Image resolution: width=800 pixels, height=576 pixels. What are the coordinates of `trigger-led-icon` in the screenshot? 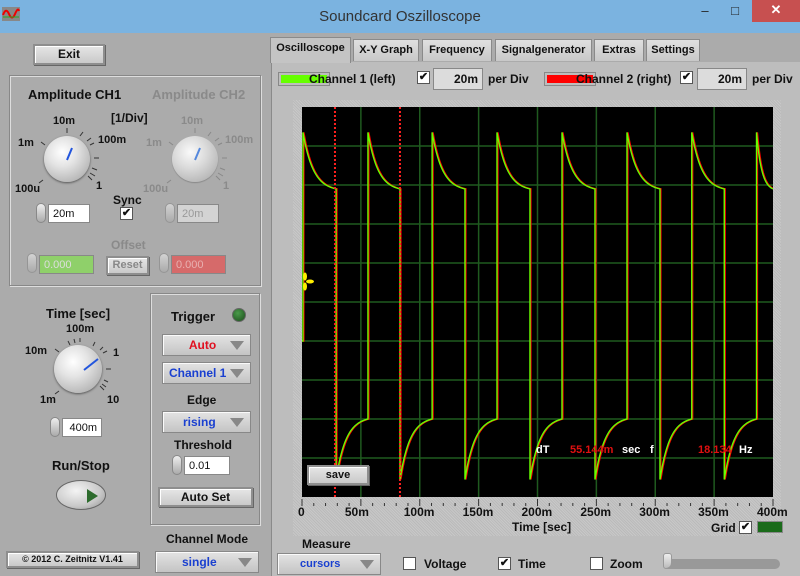 It's located at (239, 315).